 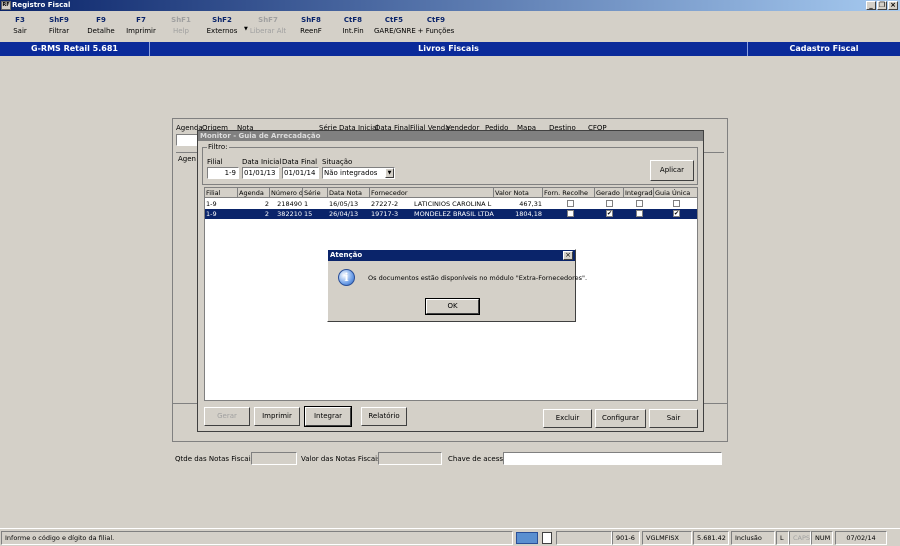 I want to click on ok-button: OK, so click(x=452, y=306).